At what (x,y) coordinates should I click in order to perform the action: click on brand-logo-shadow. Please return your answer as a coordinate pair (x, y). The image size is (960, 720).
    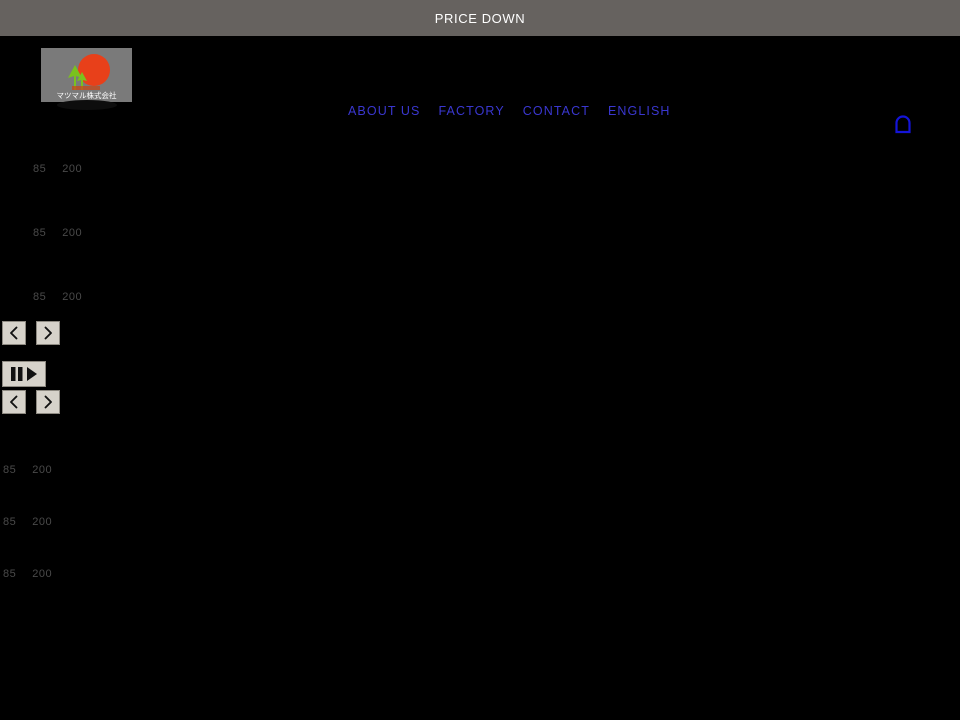
    Looking at the image, I should click on (87, 105).